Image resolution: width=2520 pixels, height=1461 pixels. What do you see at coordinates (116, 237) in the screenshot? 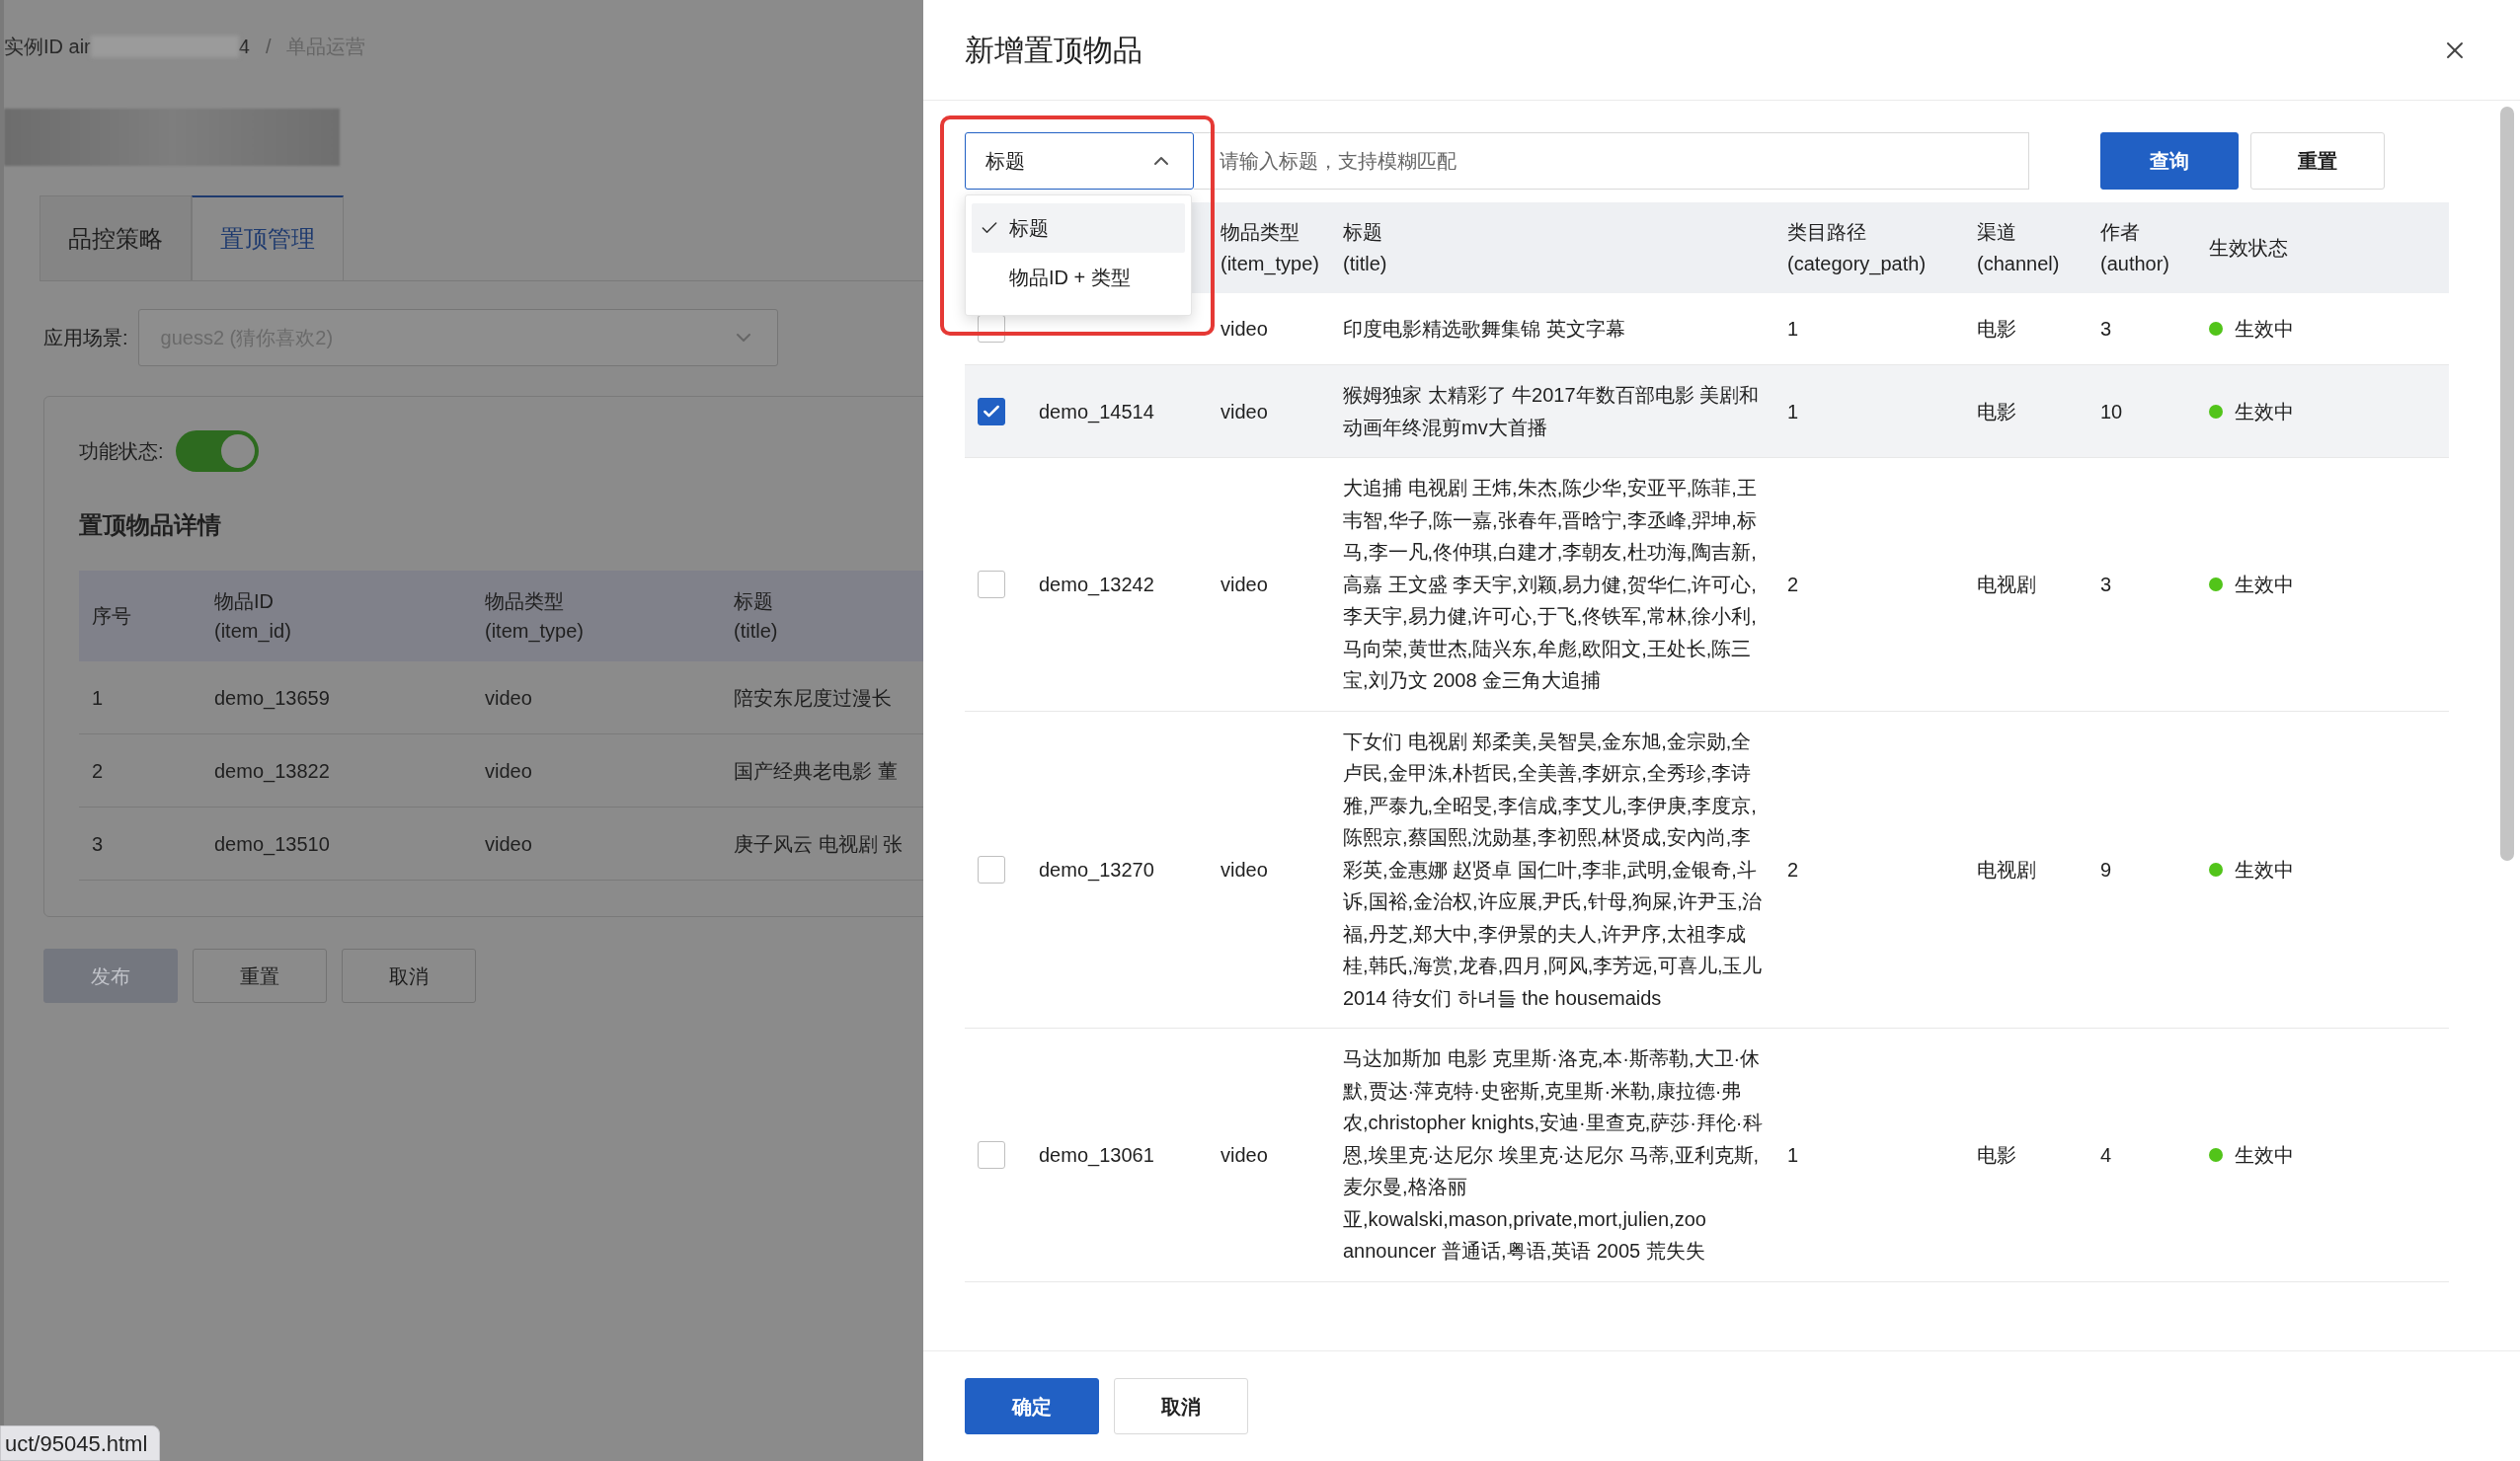
I see `tab: 品控策略` at bounding box center [116, 237].